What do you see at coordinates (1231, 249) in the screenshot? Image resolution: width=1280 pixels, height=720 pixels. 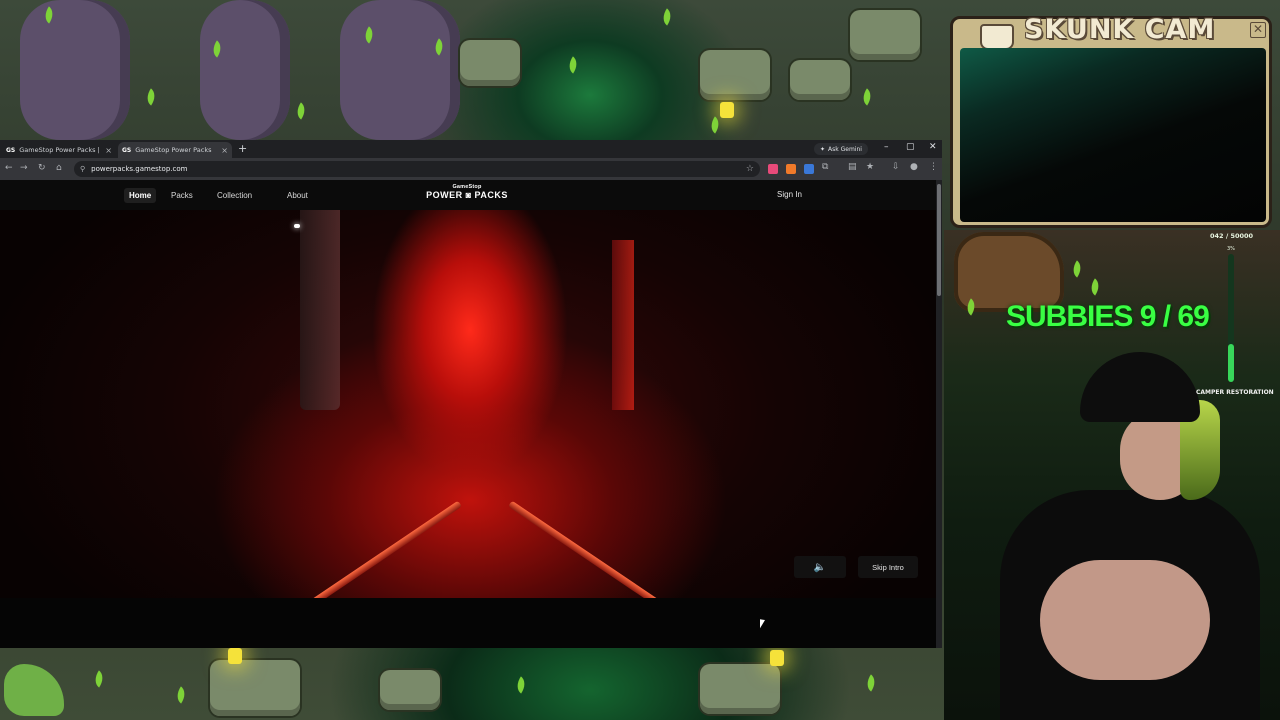 I see `goal-percent: 3%` at bounding box center [1231, 249].